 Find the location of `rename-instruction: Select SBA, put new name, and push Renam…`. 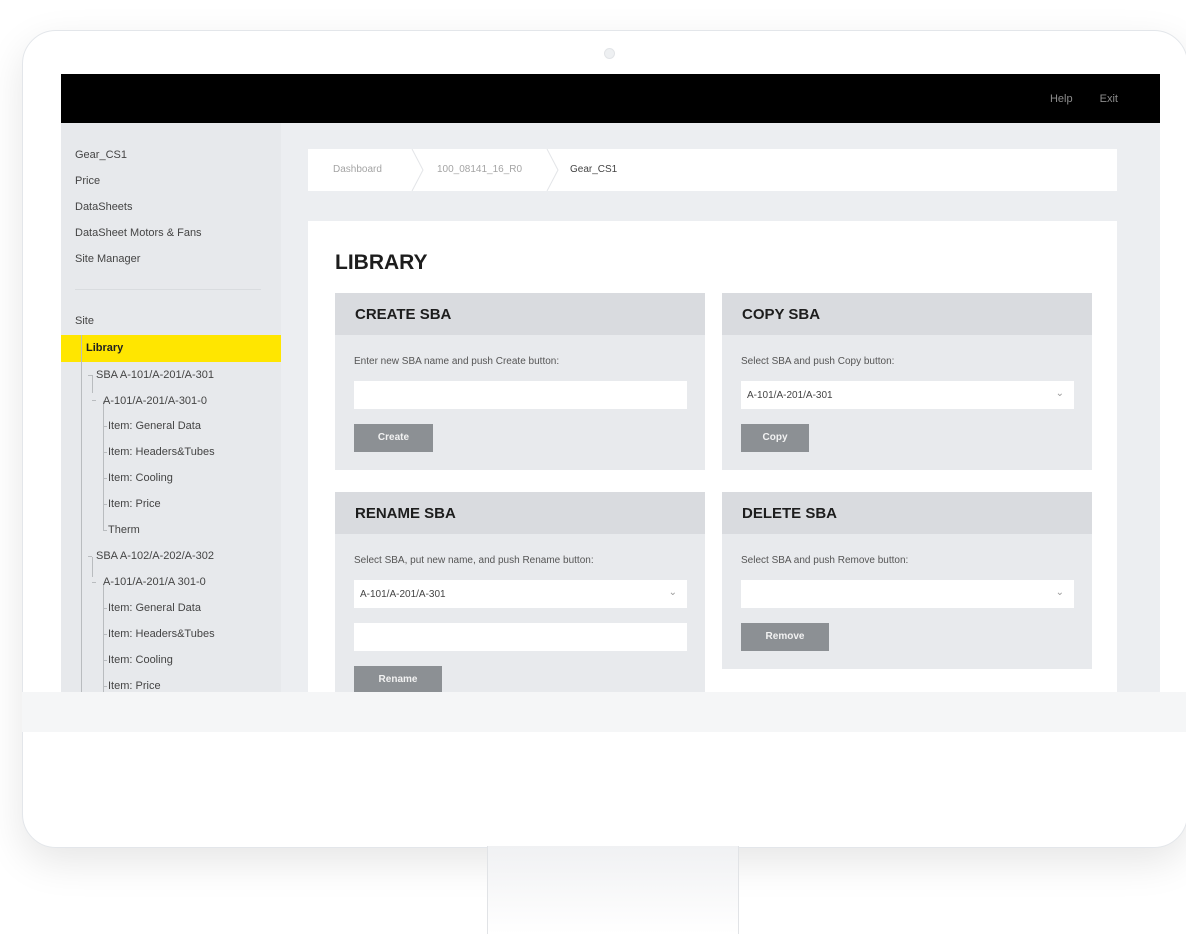

rename-instruction: Select SBA, put new name, and push Renam… is located at coordinates (474, 560).